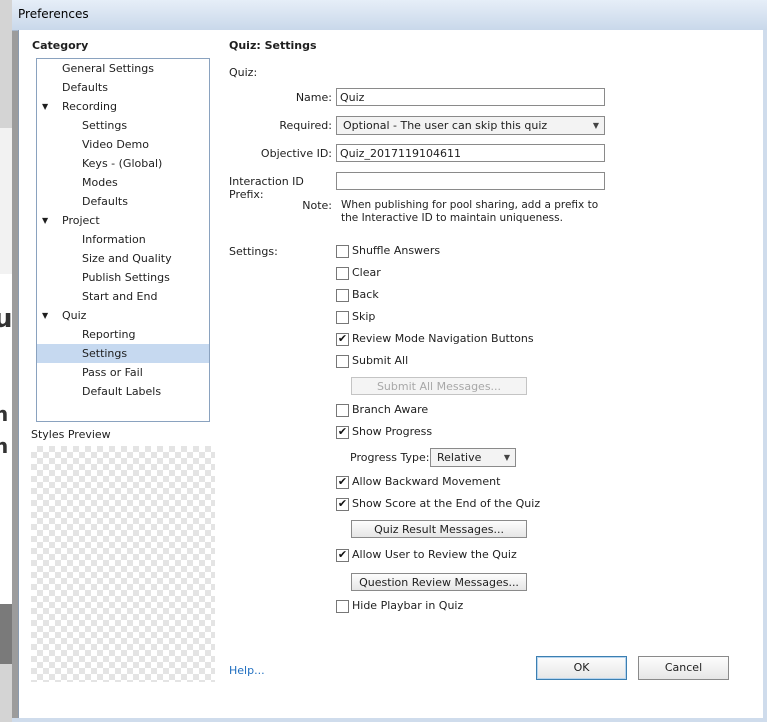 This screenshot has width=767, height=722. Describe the element at coordinates (317, 205) in the screenshot. I see `note-label: Note:` at that location.